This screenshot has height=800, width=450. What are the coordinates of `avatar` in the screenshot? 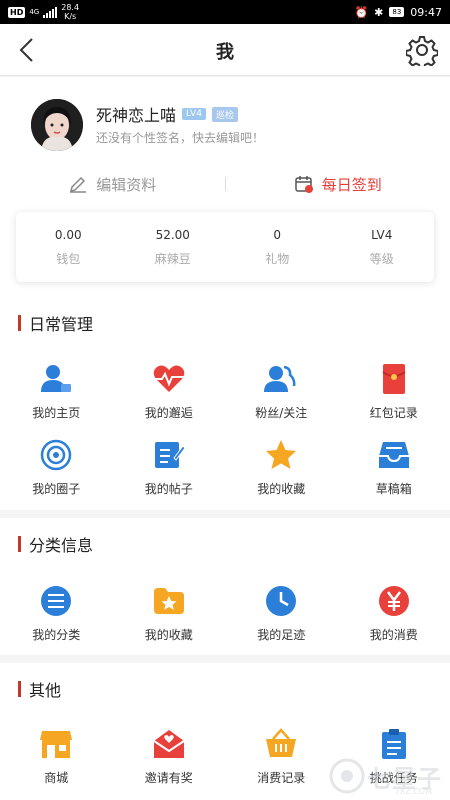 It's located at (57, 125).